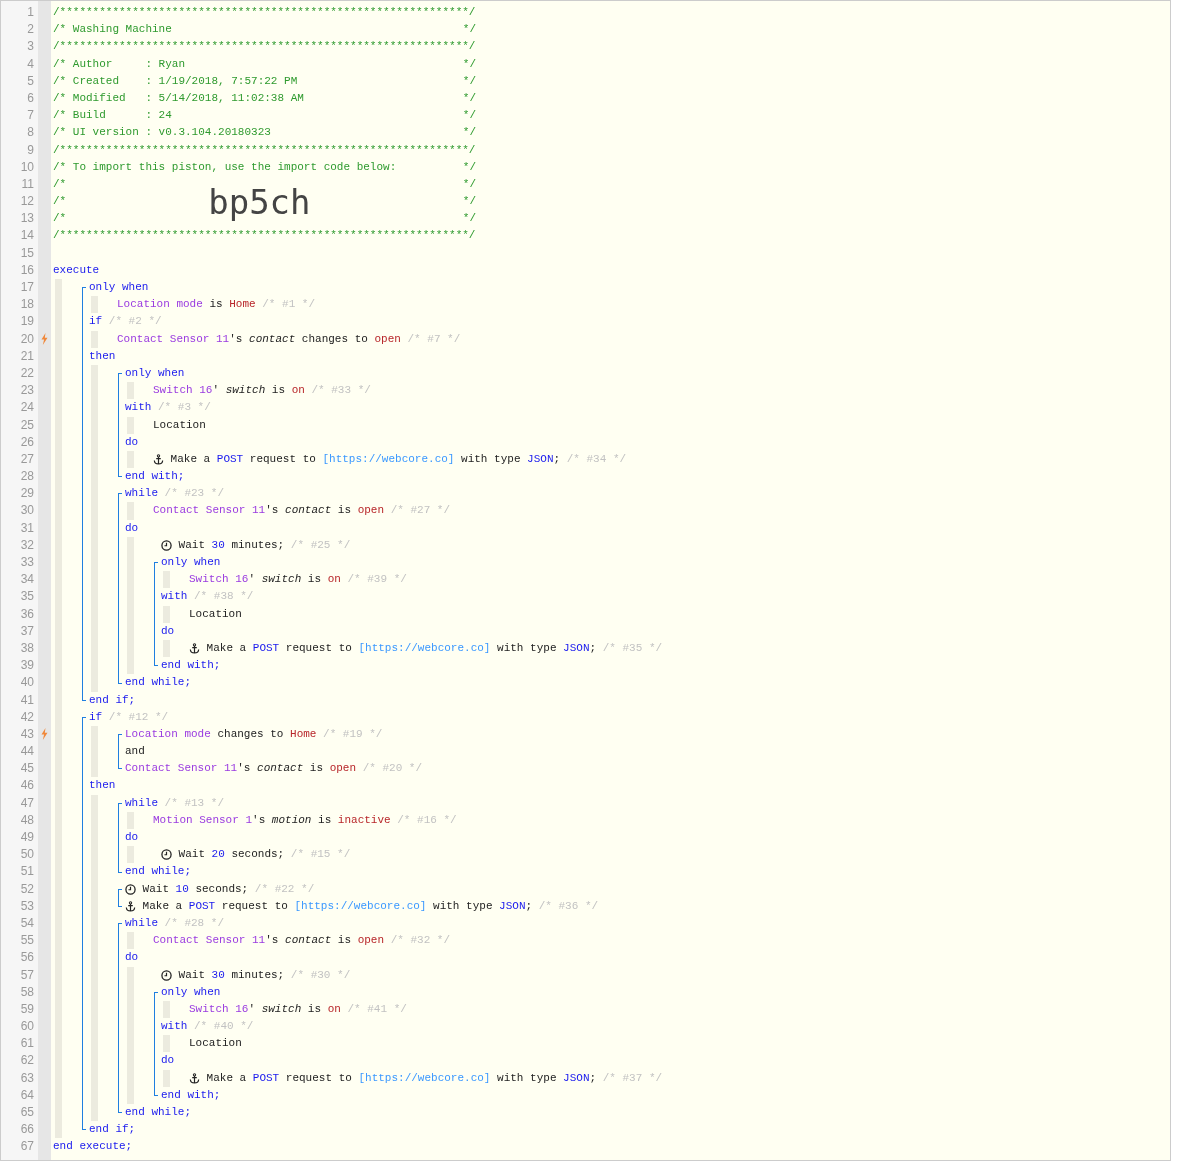 The width and height of the screenshot is (1178, 1169). What do you see at coordinates (27, 597) in the screenshot?
I see `line-number: 35` at bounding box center [27, 597].